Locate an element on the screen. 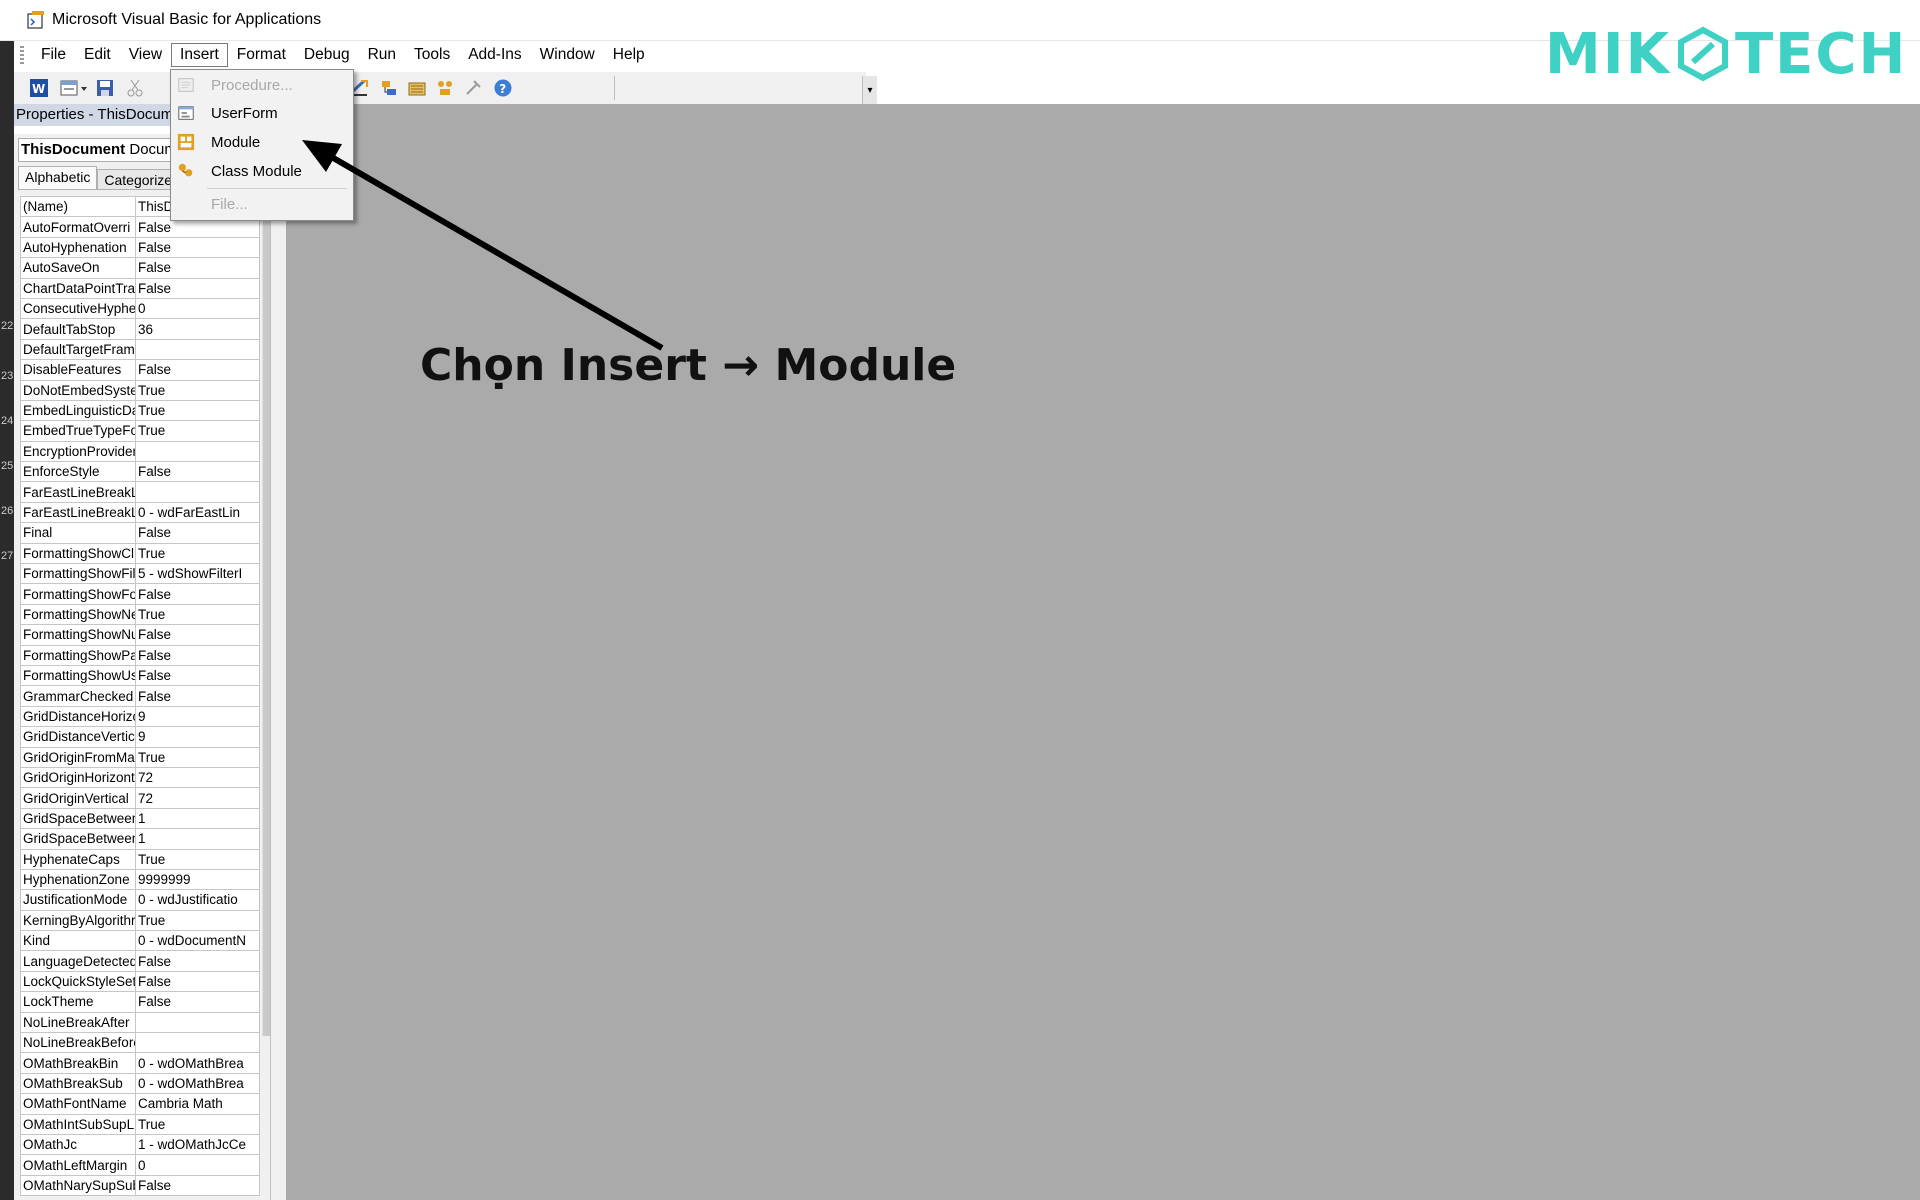 Image resolution: width=1920 pixels, height=1200 pixels. menu-format: Format is located at coordinates (261, 55).